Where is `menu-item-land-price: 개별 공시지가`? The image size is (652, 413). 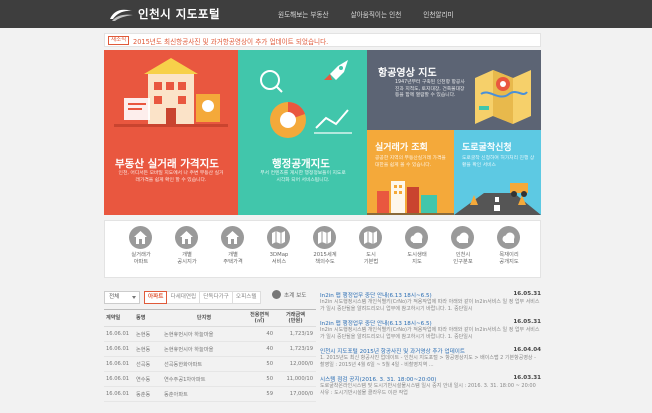 menu-item-land-price: 개별 공시지가 is located at coordinates (187, 250).